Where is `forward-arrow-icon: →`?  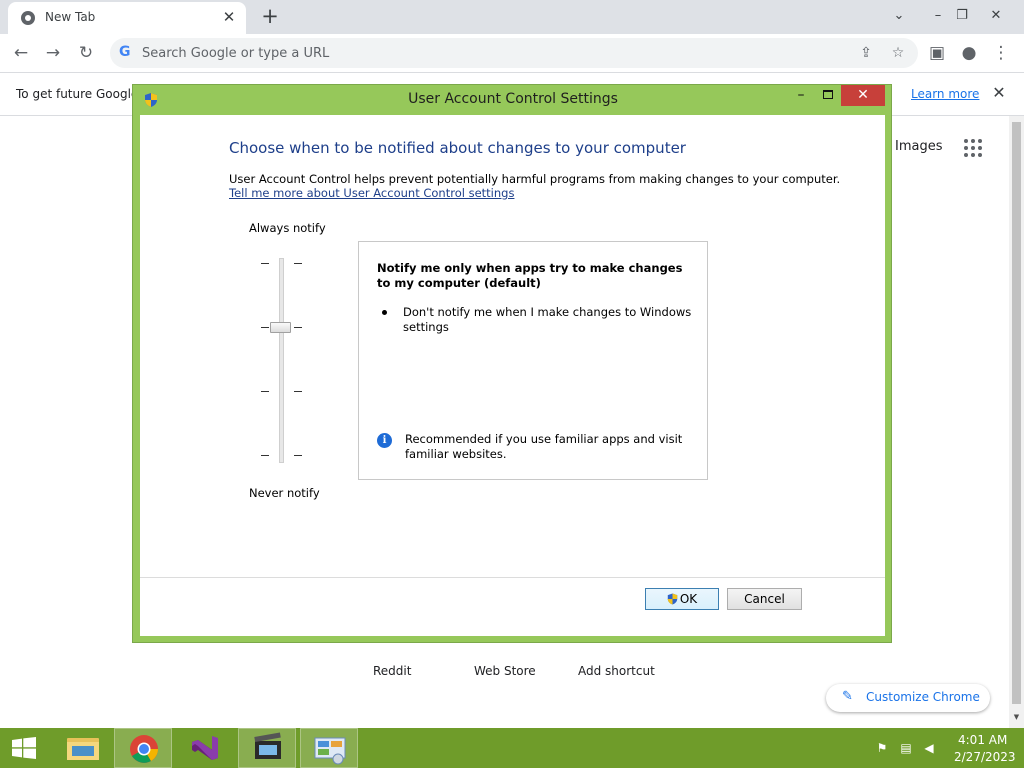 forward-arrow-icon: → is located at coordinates (53, 53).